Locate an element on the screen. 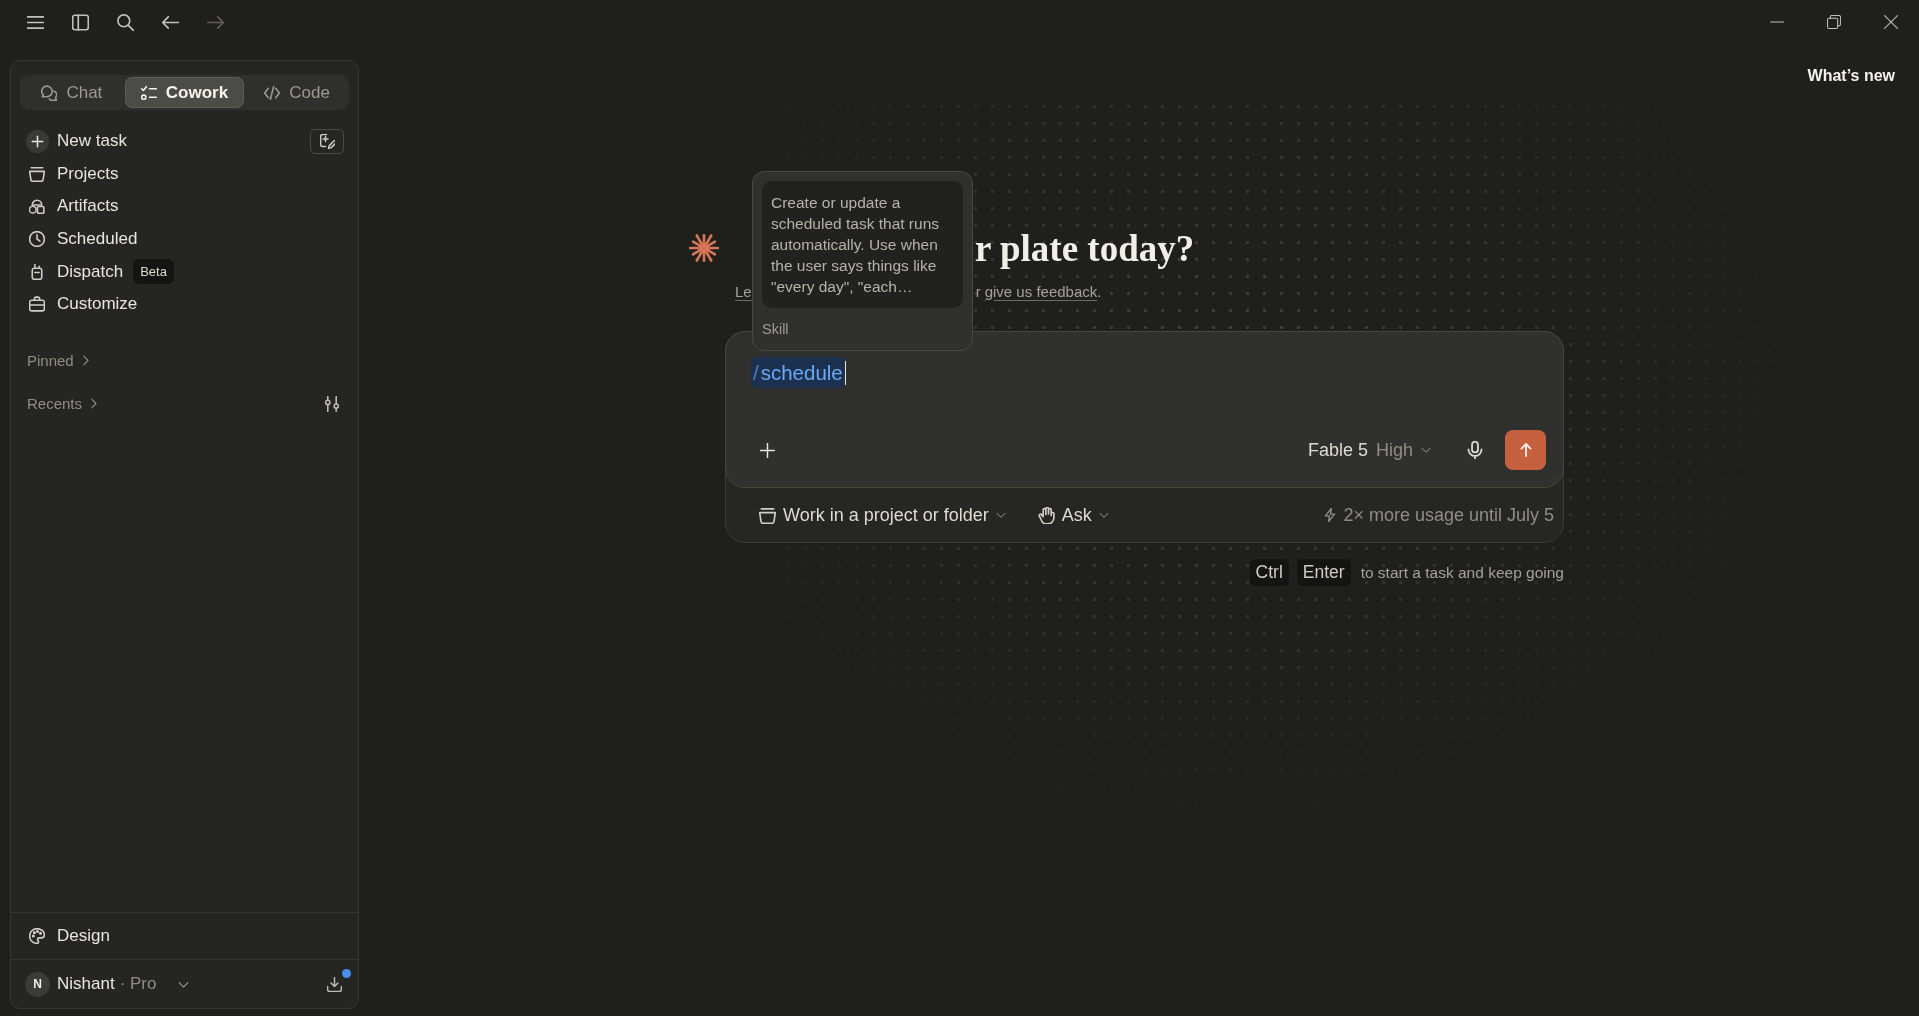  usage-promo: 2× more usage until July 5 is located at coordinates (1448, 515).